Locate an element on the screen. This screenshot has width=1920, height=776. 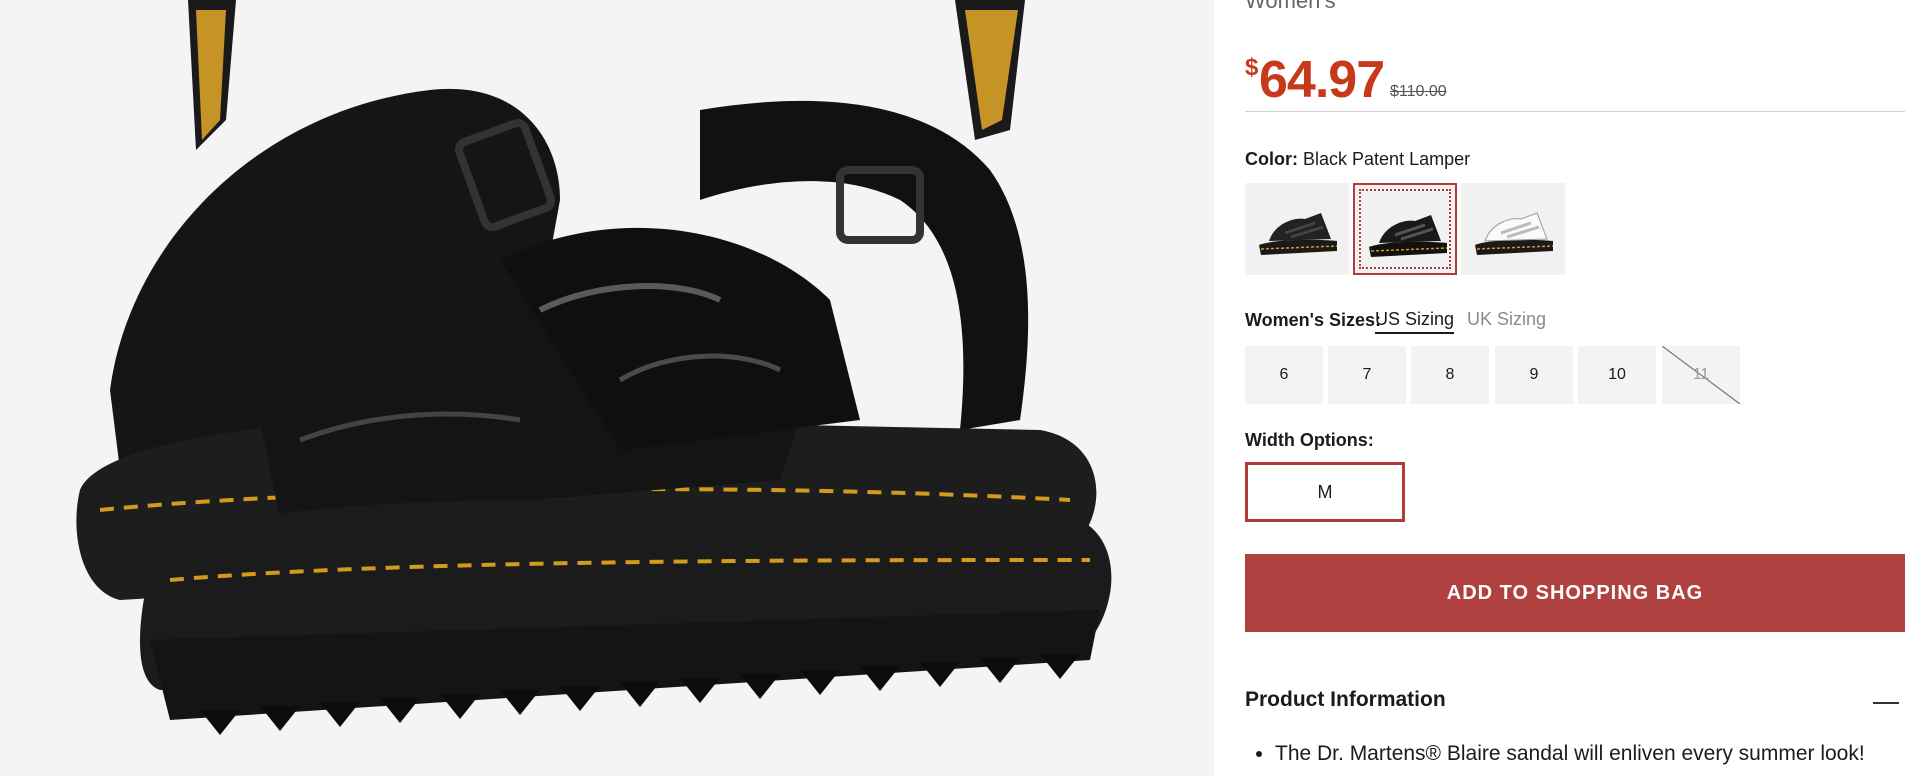
size-option-9: 9 is located at coordinates (1534, 375).